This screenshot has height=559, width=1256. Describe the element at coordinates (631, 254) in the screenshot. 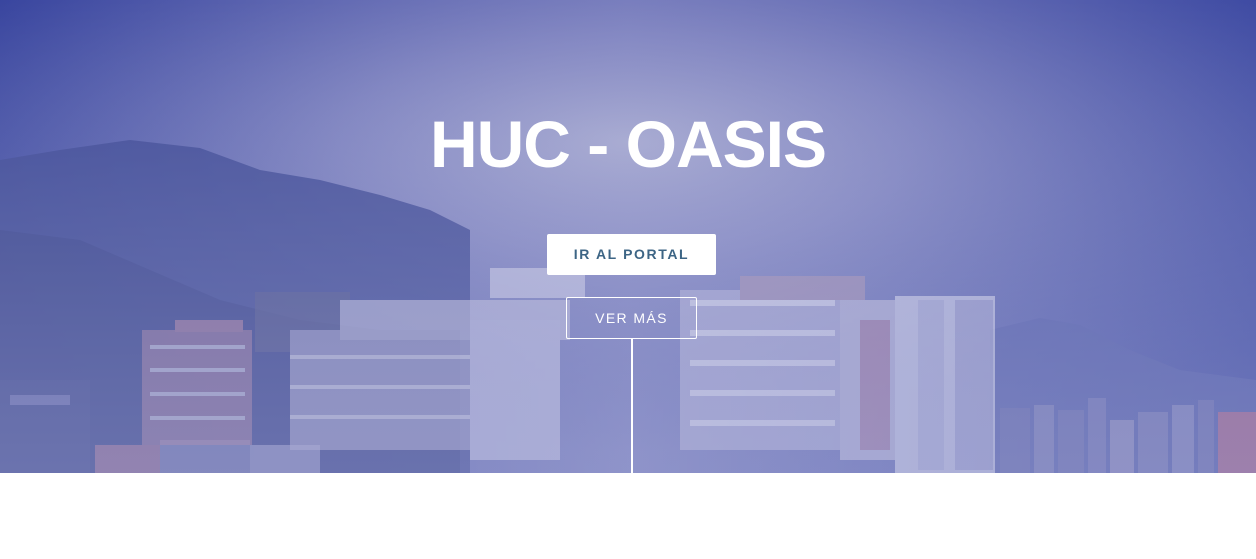

I see `go-to-portal-button: IR AL PORTAL` at that location.